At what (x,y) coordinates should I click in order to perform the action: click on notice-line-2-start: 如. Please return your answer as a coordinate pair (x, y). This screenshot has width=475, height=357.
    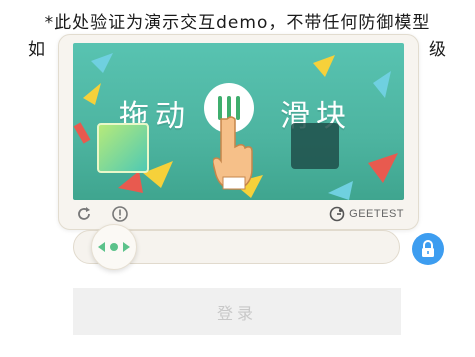
    Looking at the image, I should click on (37, 50).